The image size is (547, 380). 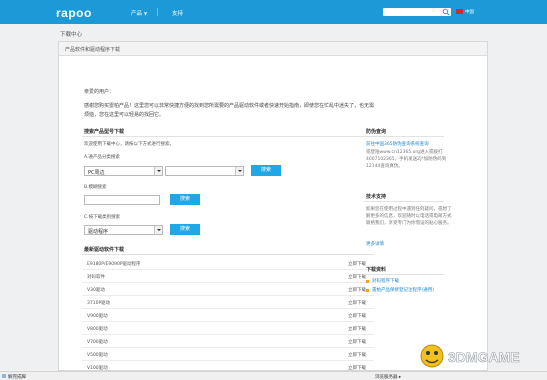 What do you see at coordinates (204, 171) in the screenshot?
I see `subcategory-select` at bounding box center [204, 171].